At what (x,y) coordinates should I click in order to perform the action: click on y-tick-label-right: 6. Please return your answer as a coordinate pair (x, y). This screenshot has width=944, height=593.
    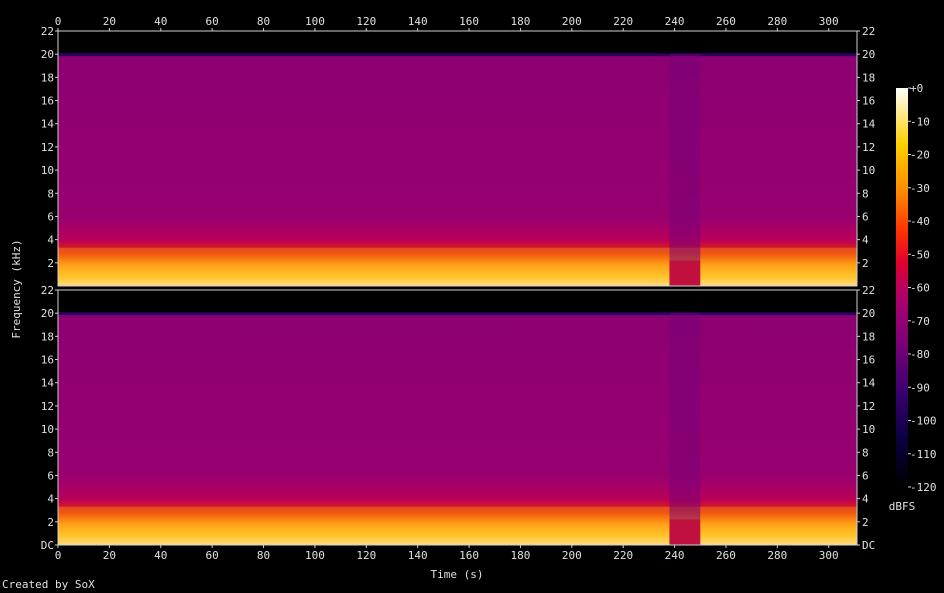
    Looking at the image, I should click on (865, 475).